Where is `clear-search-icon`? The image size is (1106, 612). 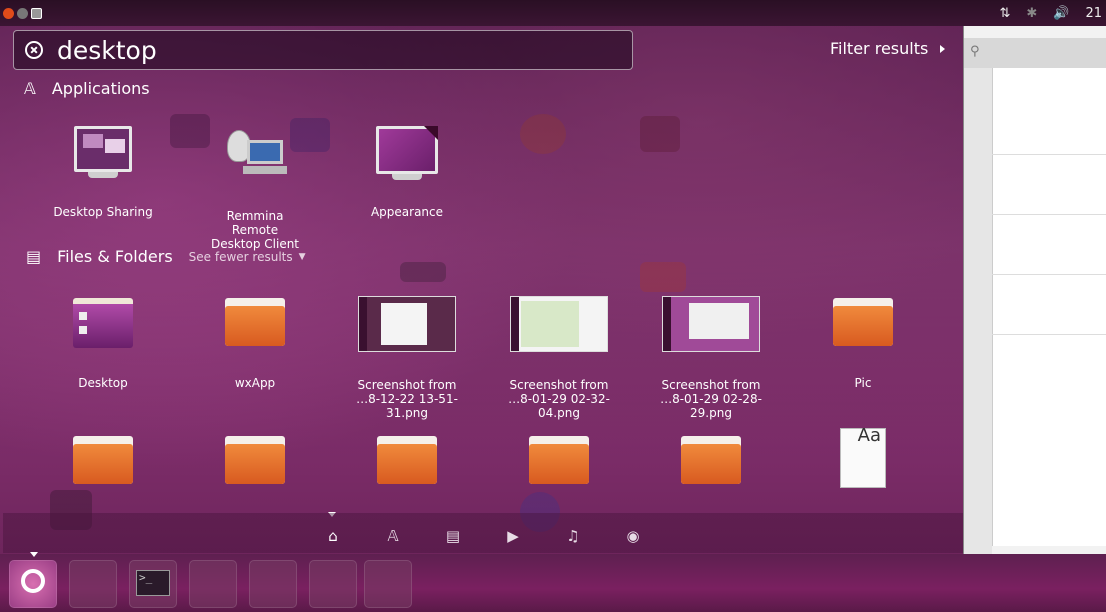 clear-search-icon is located at coordinates (34, 50).